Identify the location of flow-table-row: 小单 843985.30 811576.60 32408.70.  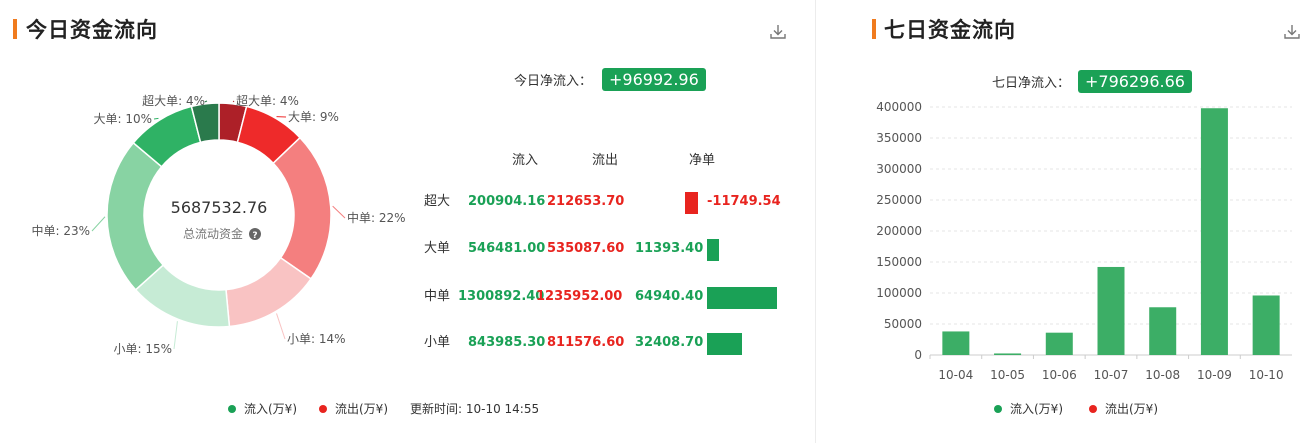
(614, 343).